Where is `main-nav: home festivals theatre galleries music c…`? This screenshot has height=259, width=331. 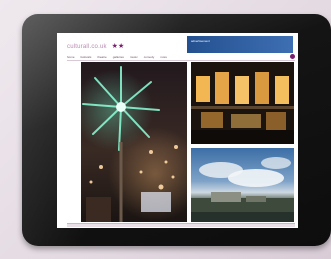
main-nav: home festivals theatre galleries music c… is located at coordinates (181, 57).